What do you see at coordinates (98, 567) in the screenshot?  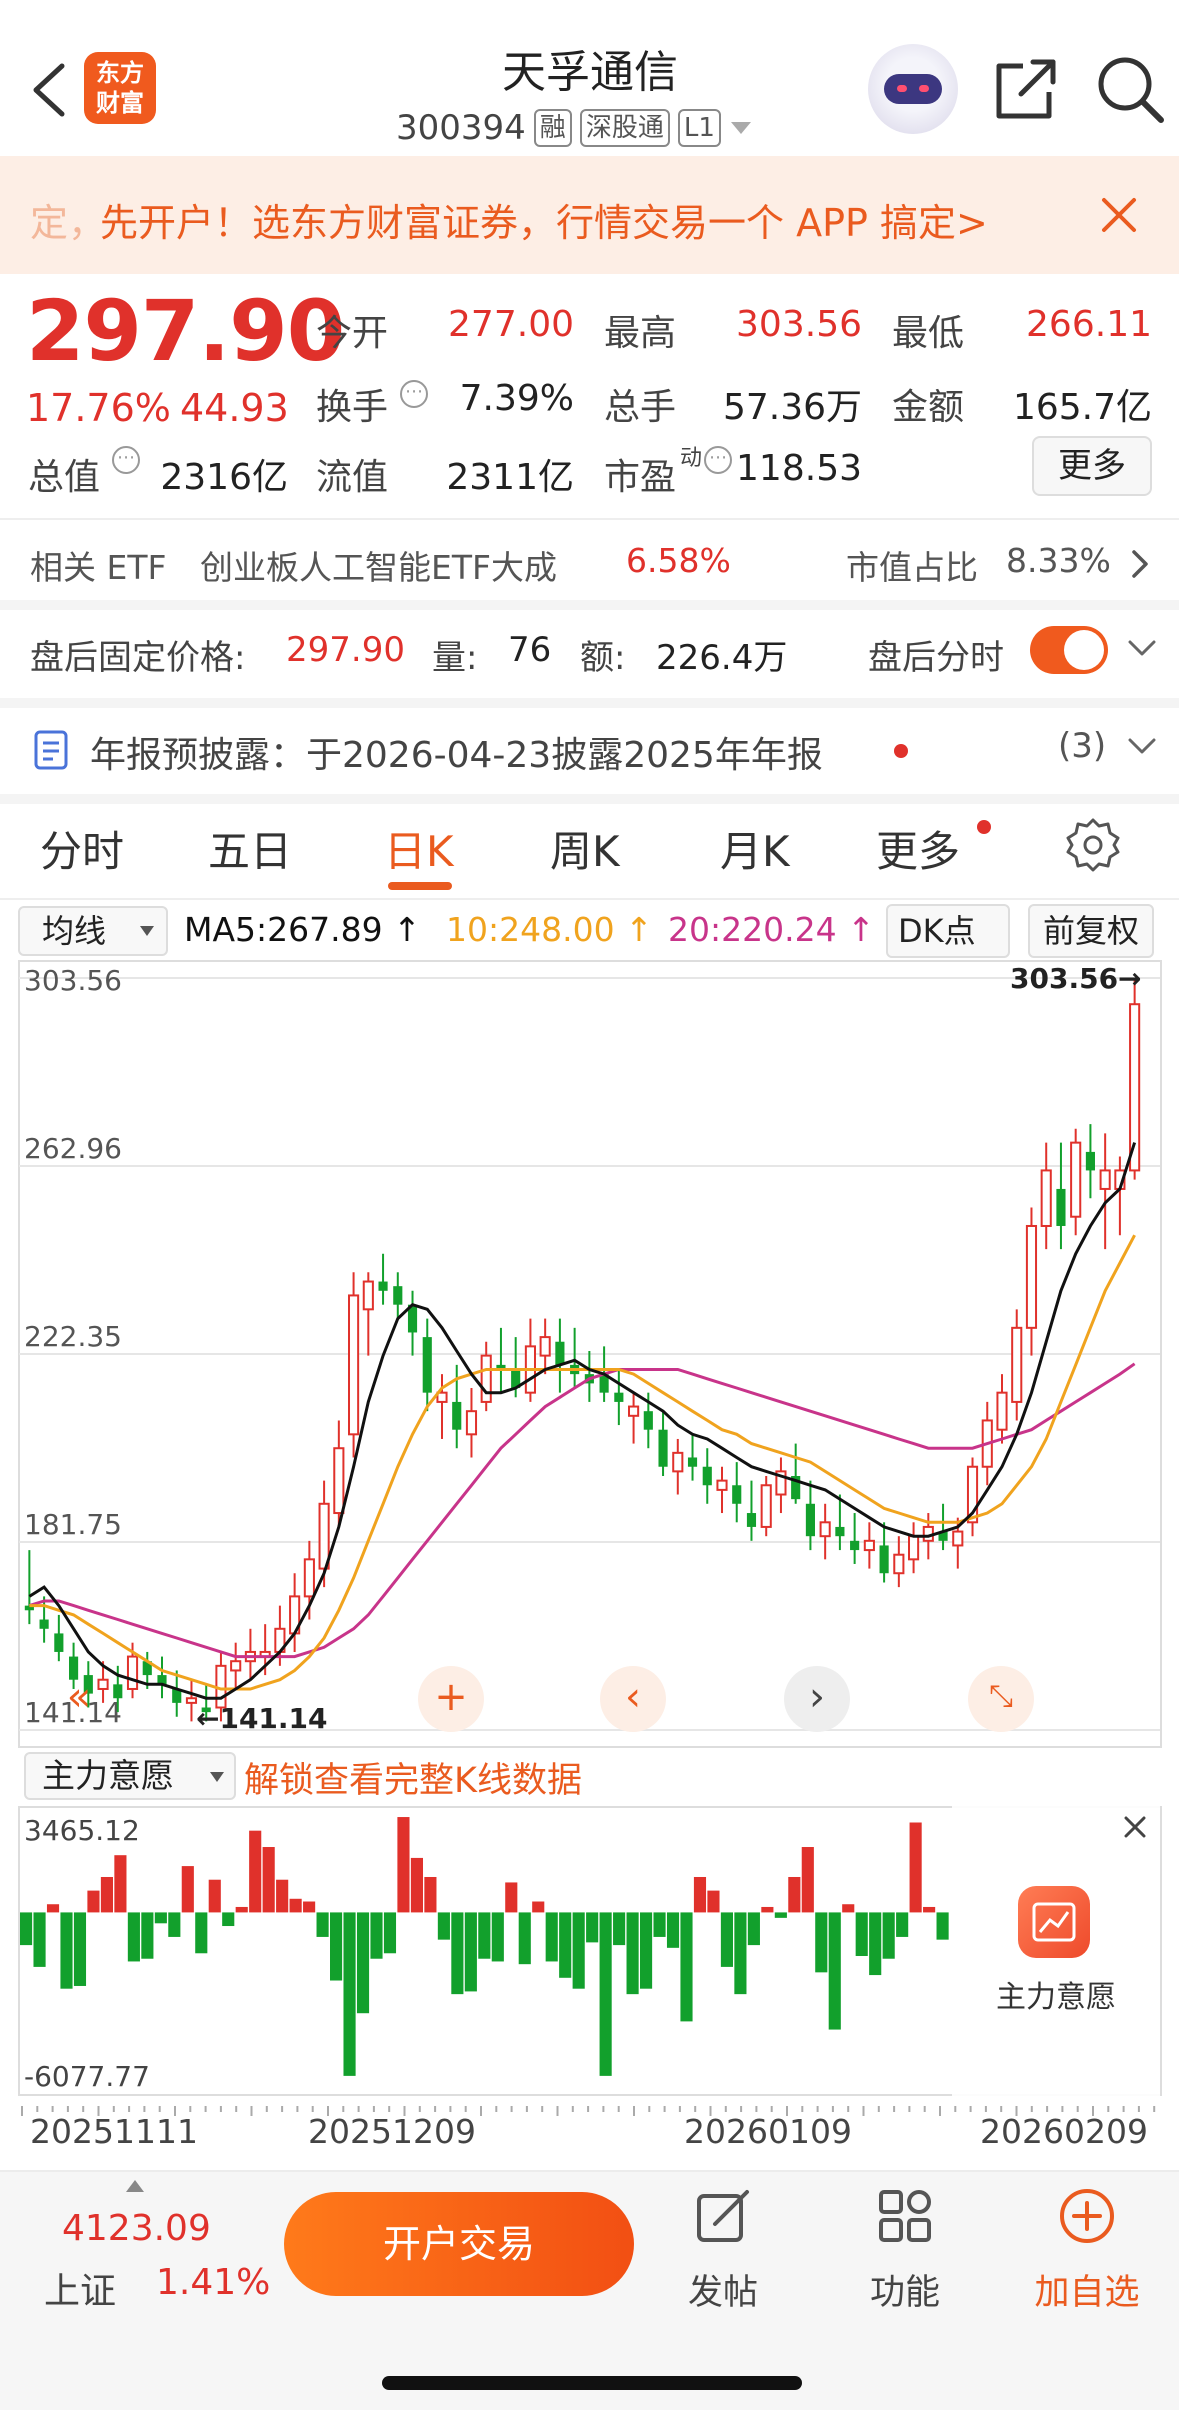 I see `etf-label: 相关 ETF` at bounding box center [98, 567].